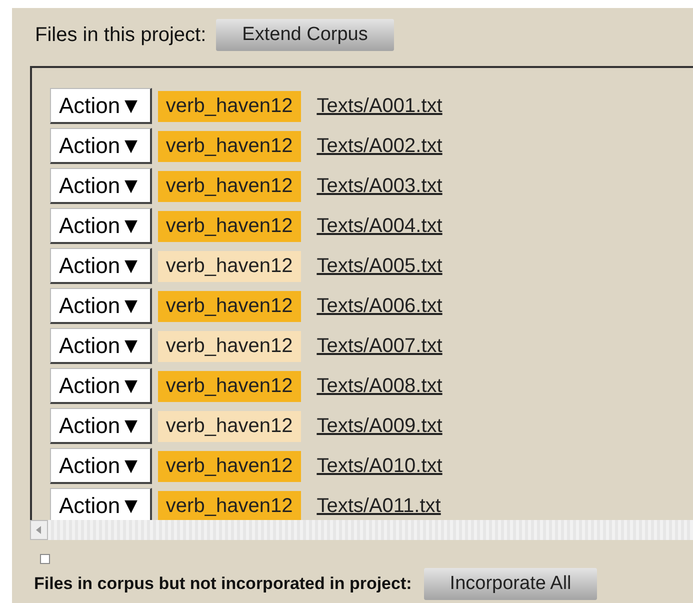  I want to click on scroll-left-icon, so click(39, 530).